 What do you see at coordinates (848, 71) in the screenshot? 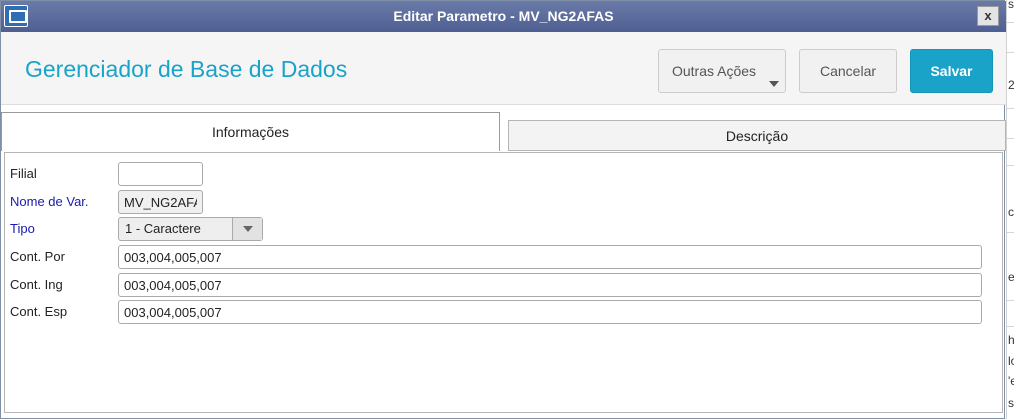
I see `cancel-button: Cancelar` at bounding box center [848, 71].